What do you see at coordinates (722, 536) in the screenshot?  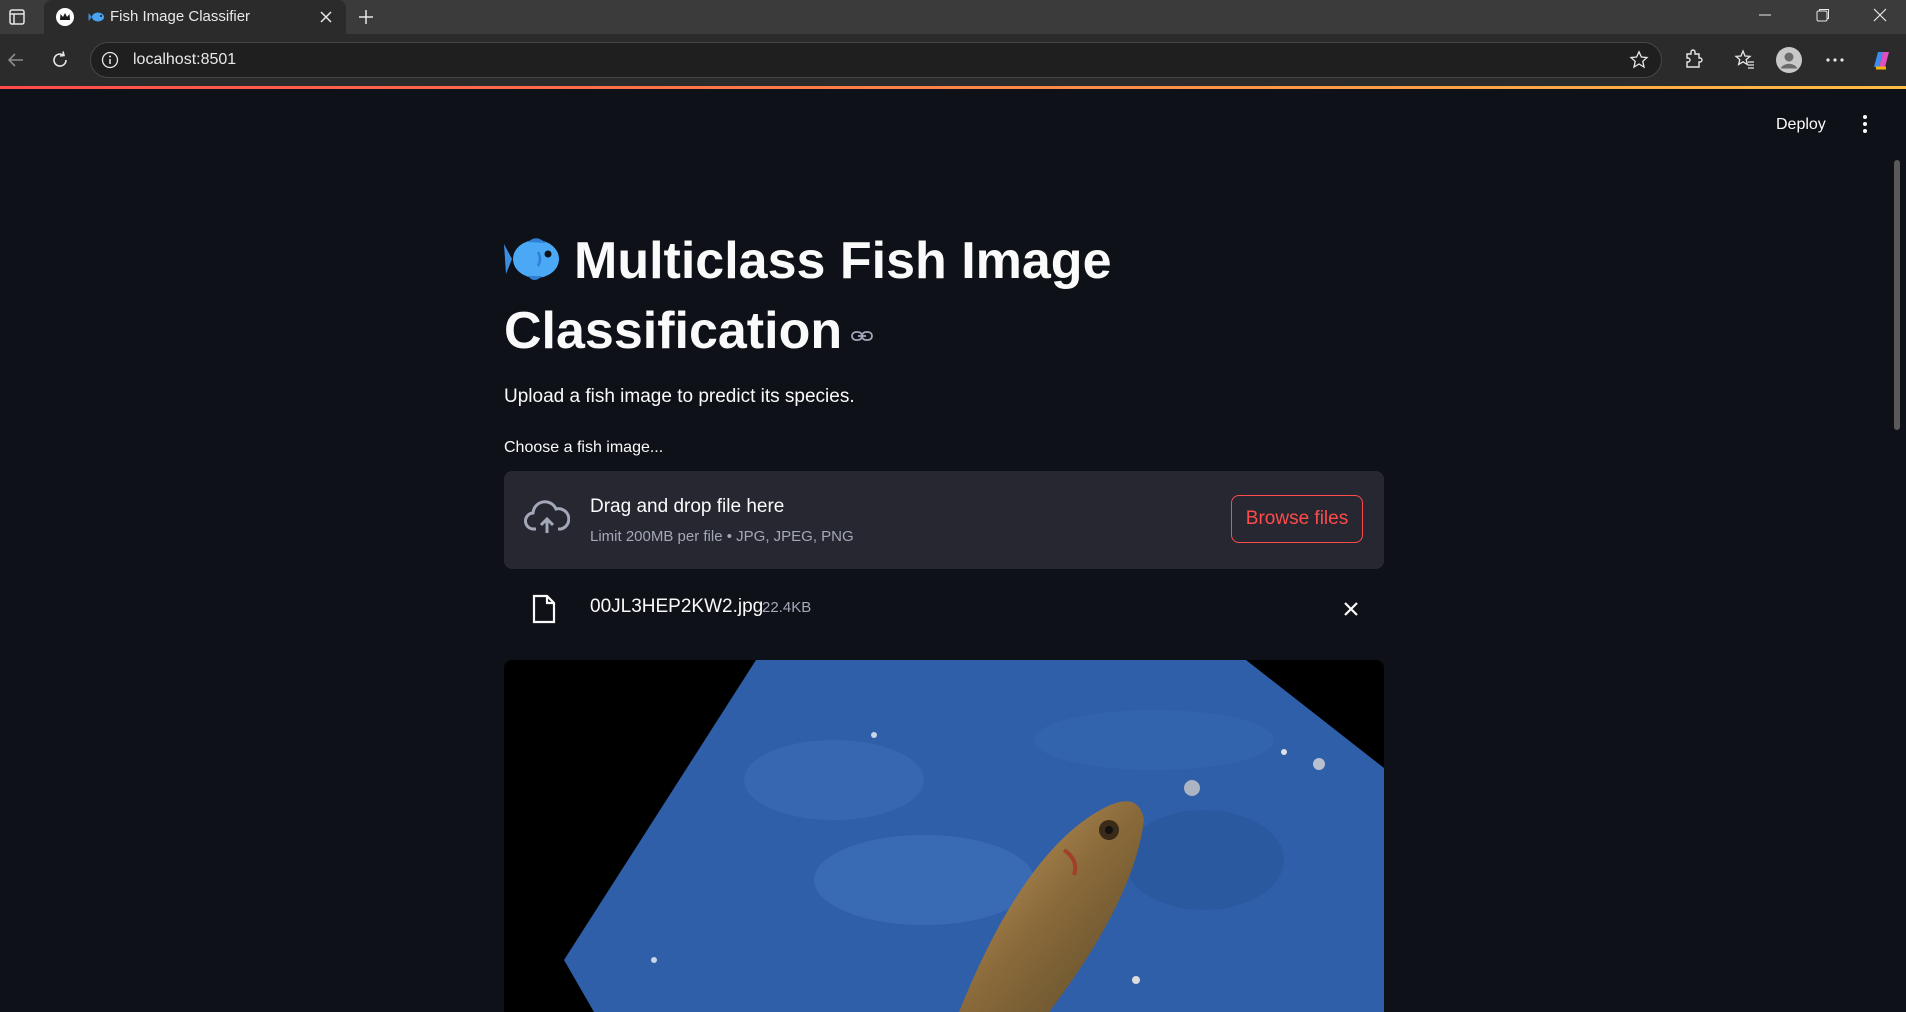 I see `dropzone-limit-text: Limit 200MB per file • JPG, JPEG, PNG` at bounding box center [722, 536].